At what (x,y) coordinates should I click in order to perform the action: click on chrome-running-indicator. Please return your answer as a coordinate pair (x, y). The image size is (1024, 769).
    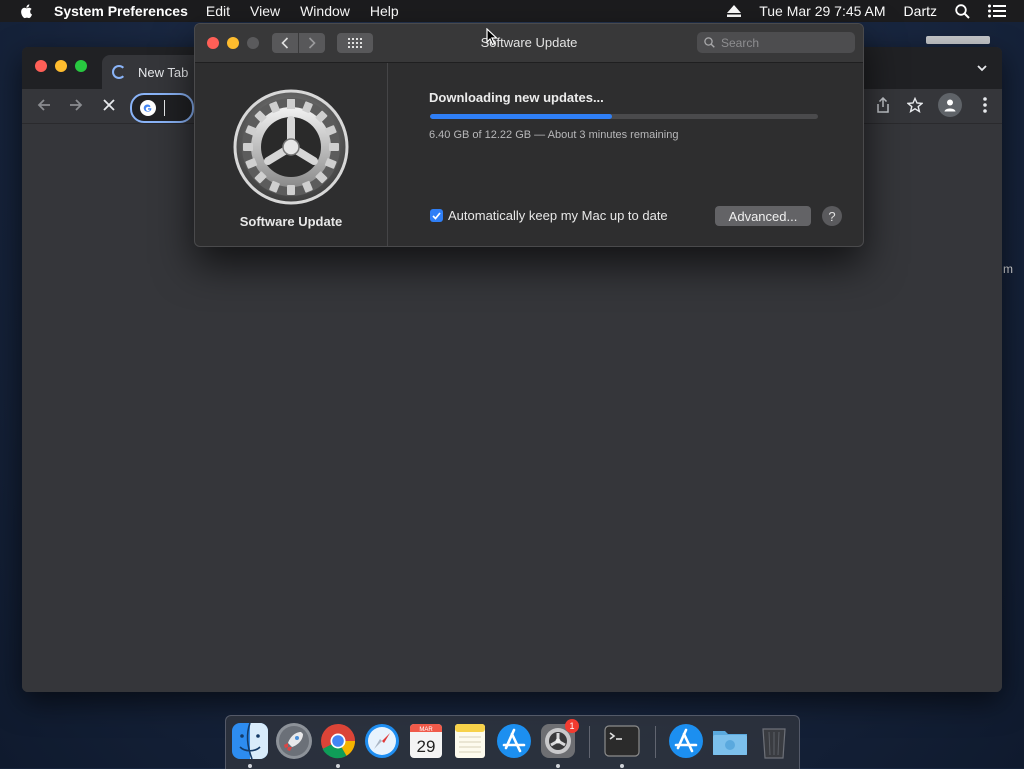
    Looking at the image, I should click on (338, 766).